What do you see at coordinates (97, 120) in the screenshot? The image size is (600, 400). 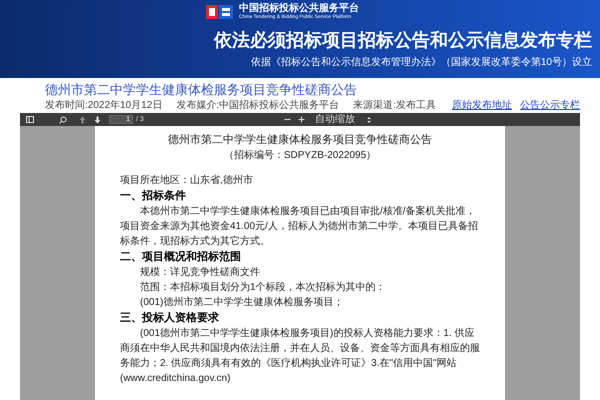 I see `arrow-down-icon` at bounding box center [97, 120].